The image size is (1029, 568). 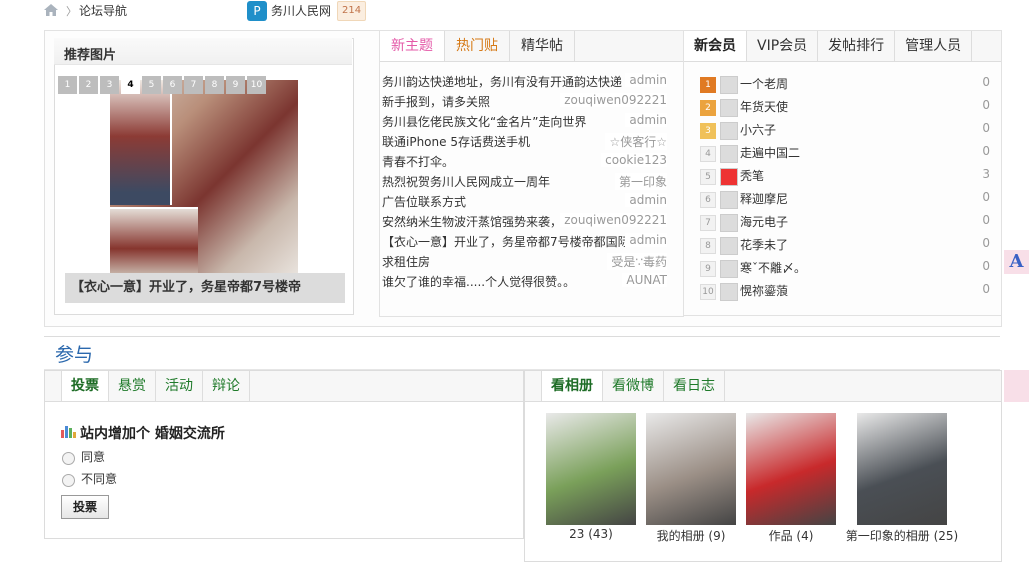 What do you see at coordinates (636, 141) in the screenshot?
I see `topic-author-link: ☆侠客行☆` at bounding box center [636, 141].